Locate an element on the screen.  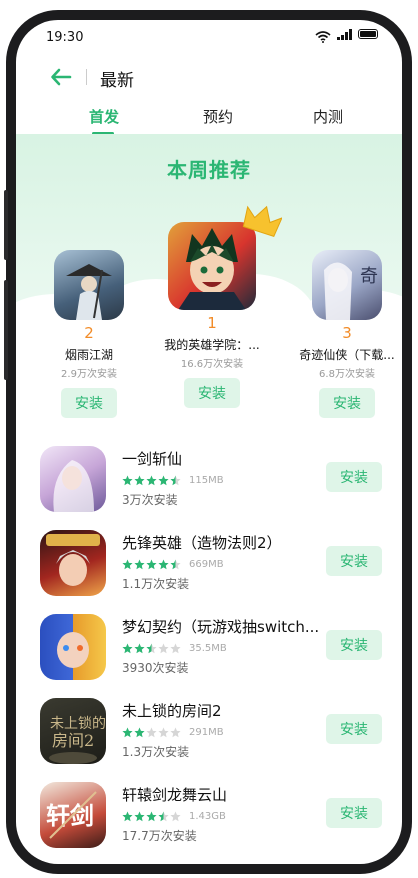
rank-number: 2 is located at coordinates (89, 333).